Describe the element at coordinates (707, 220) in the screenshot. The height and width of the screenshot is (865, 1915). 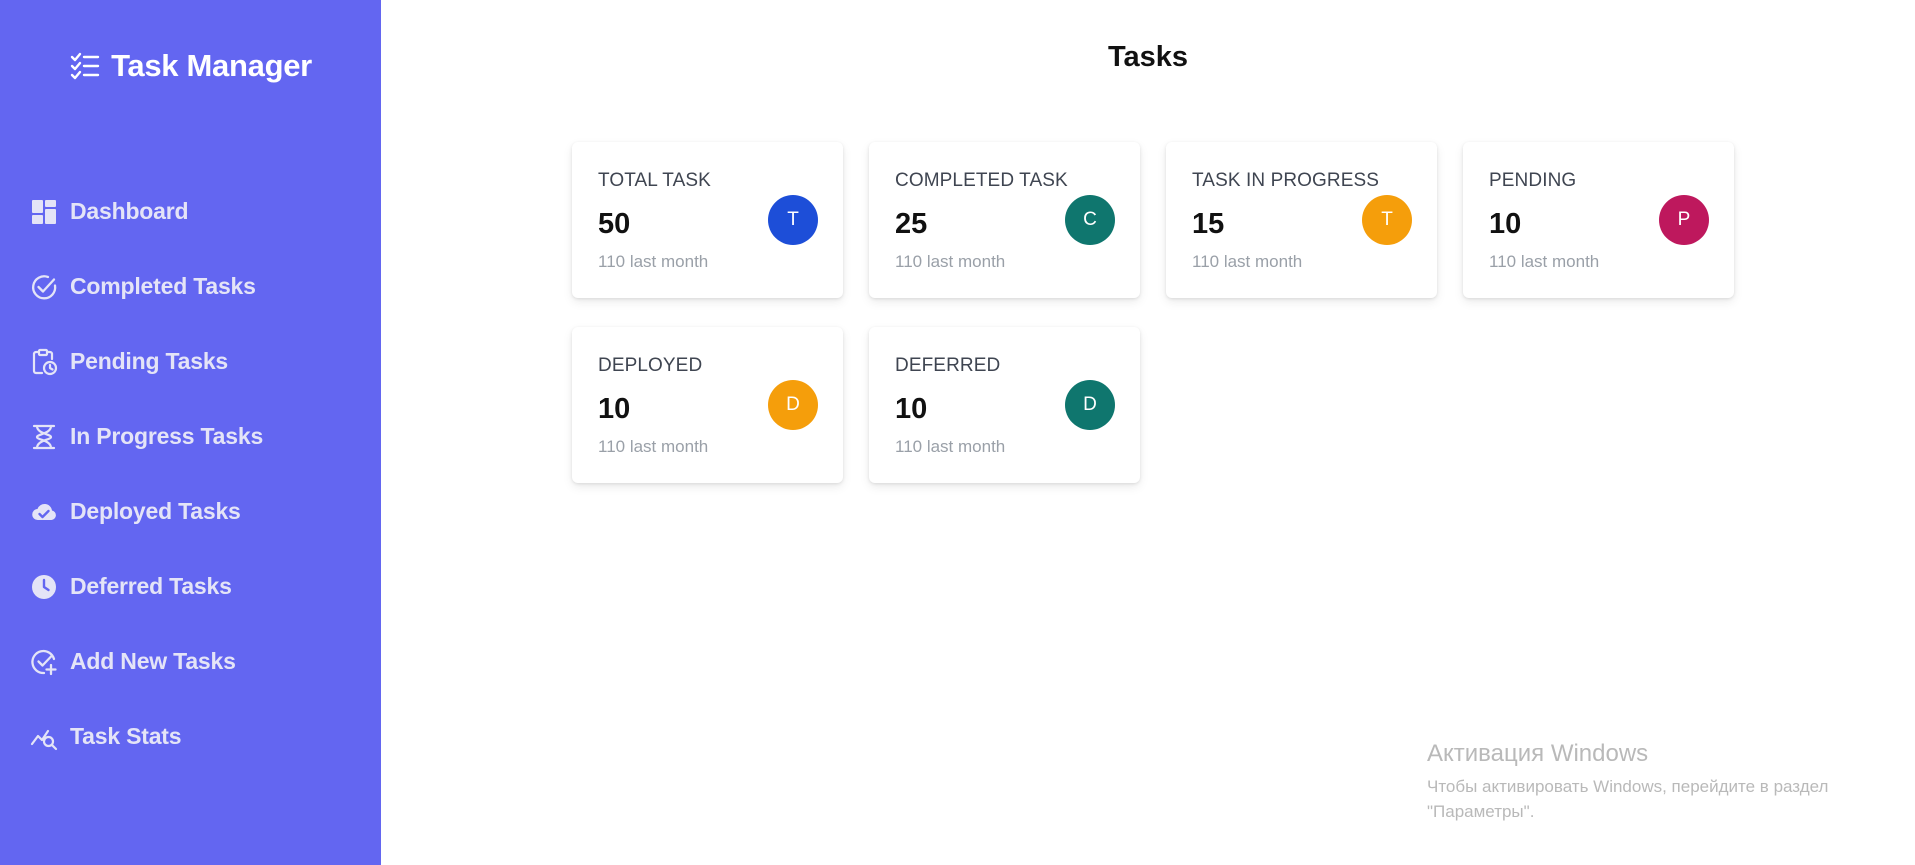
I see `task-card-total: TOTAL TASK 50 110 last month T` at that location.